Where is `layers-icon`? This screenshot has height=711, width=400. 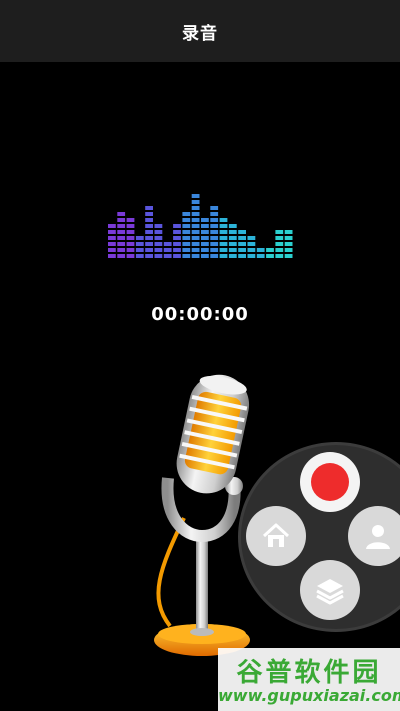
layers-icon is located at coordinates (330, 592).